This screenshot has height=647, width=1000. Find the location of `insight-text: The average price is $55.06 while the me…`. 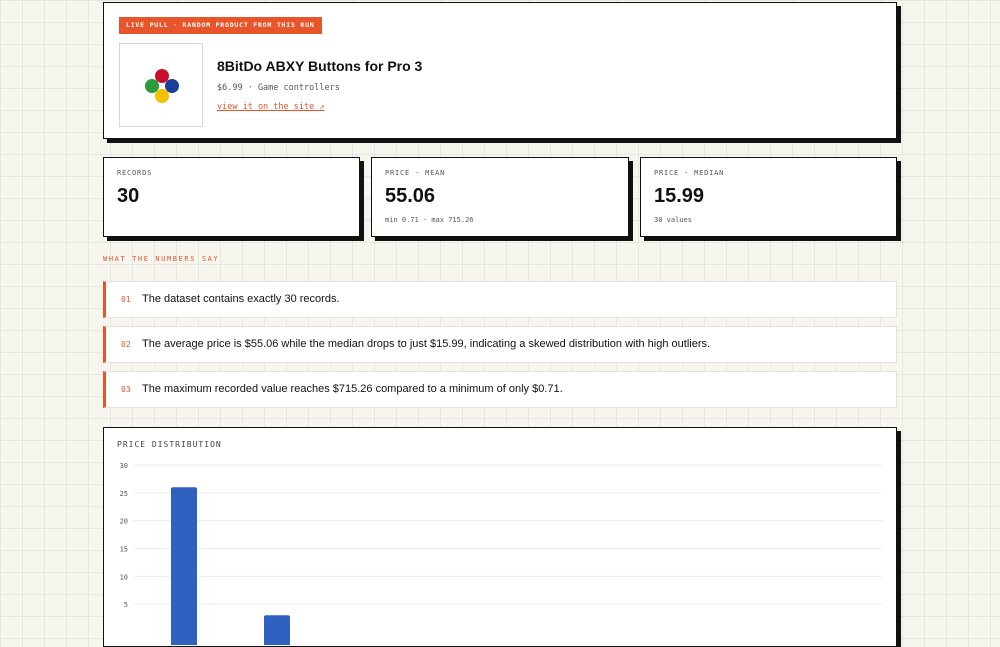

insight-text: The average price is $55.06 while the me… is located at coordinates (426, 344).